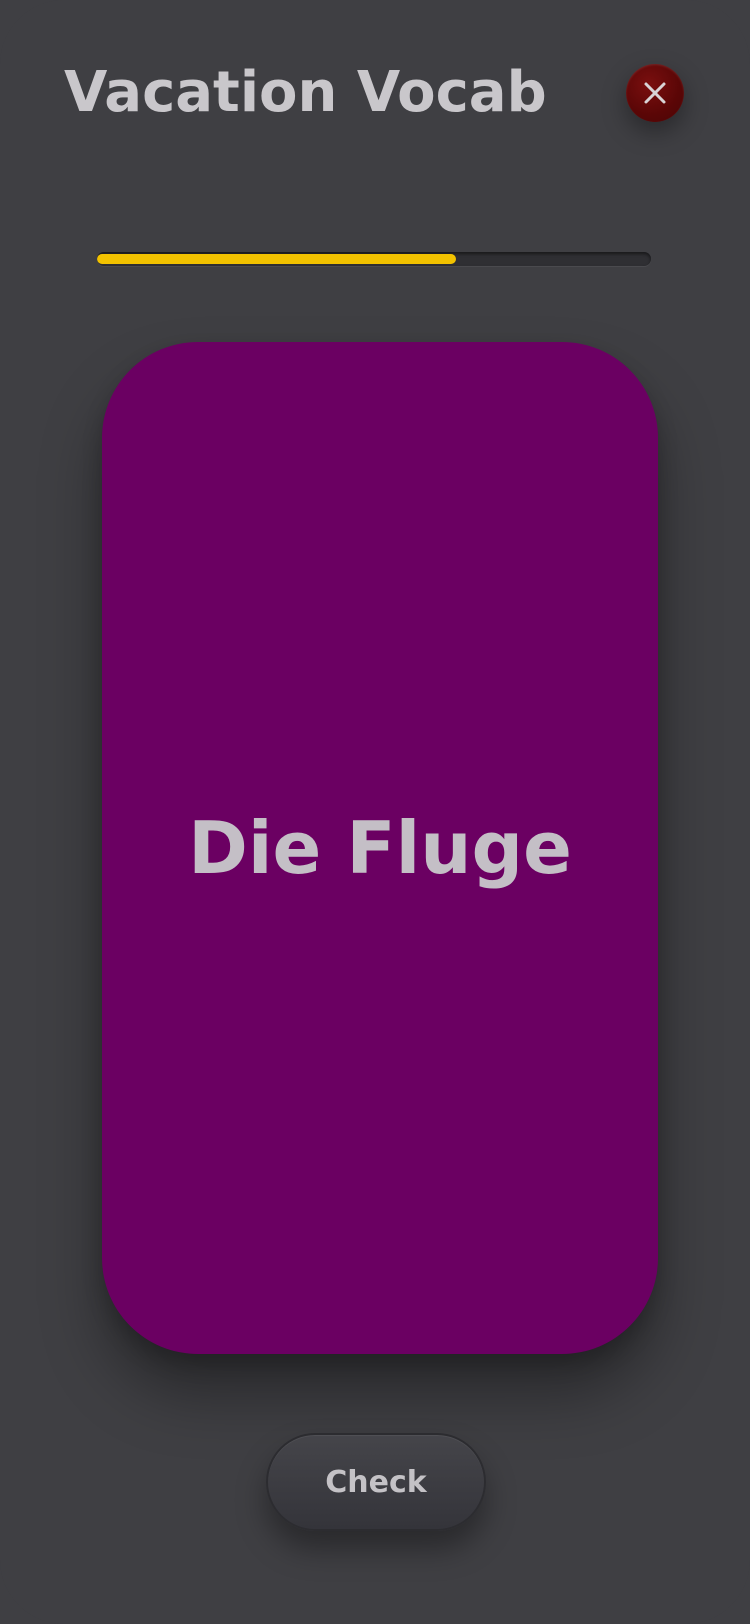 This screenshot has width=750, height=1624. Describe the element at coordinates (276, 259) in the screenshot. I see `progress-fill` at that location.